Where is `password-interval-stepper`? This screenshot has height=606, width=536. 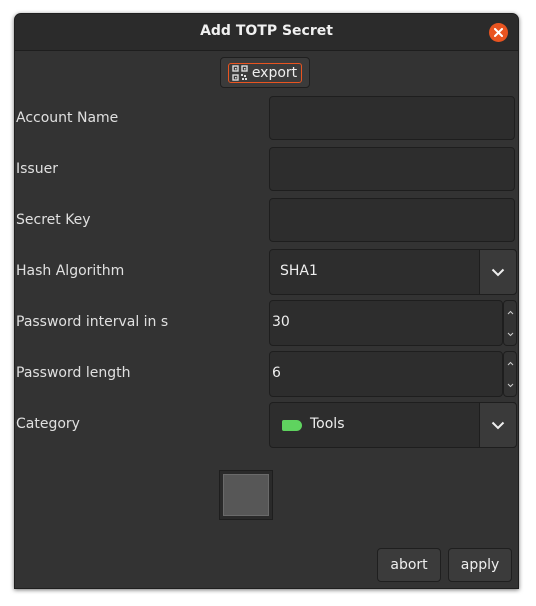
password-interval-stepper is located at coordinates (510, 323).